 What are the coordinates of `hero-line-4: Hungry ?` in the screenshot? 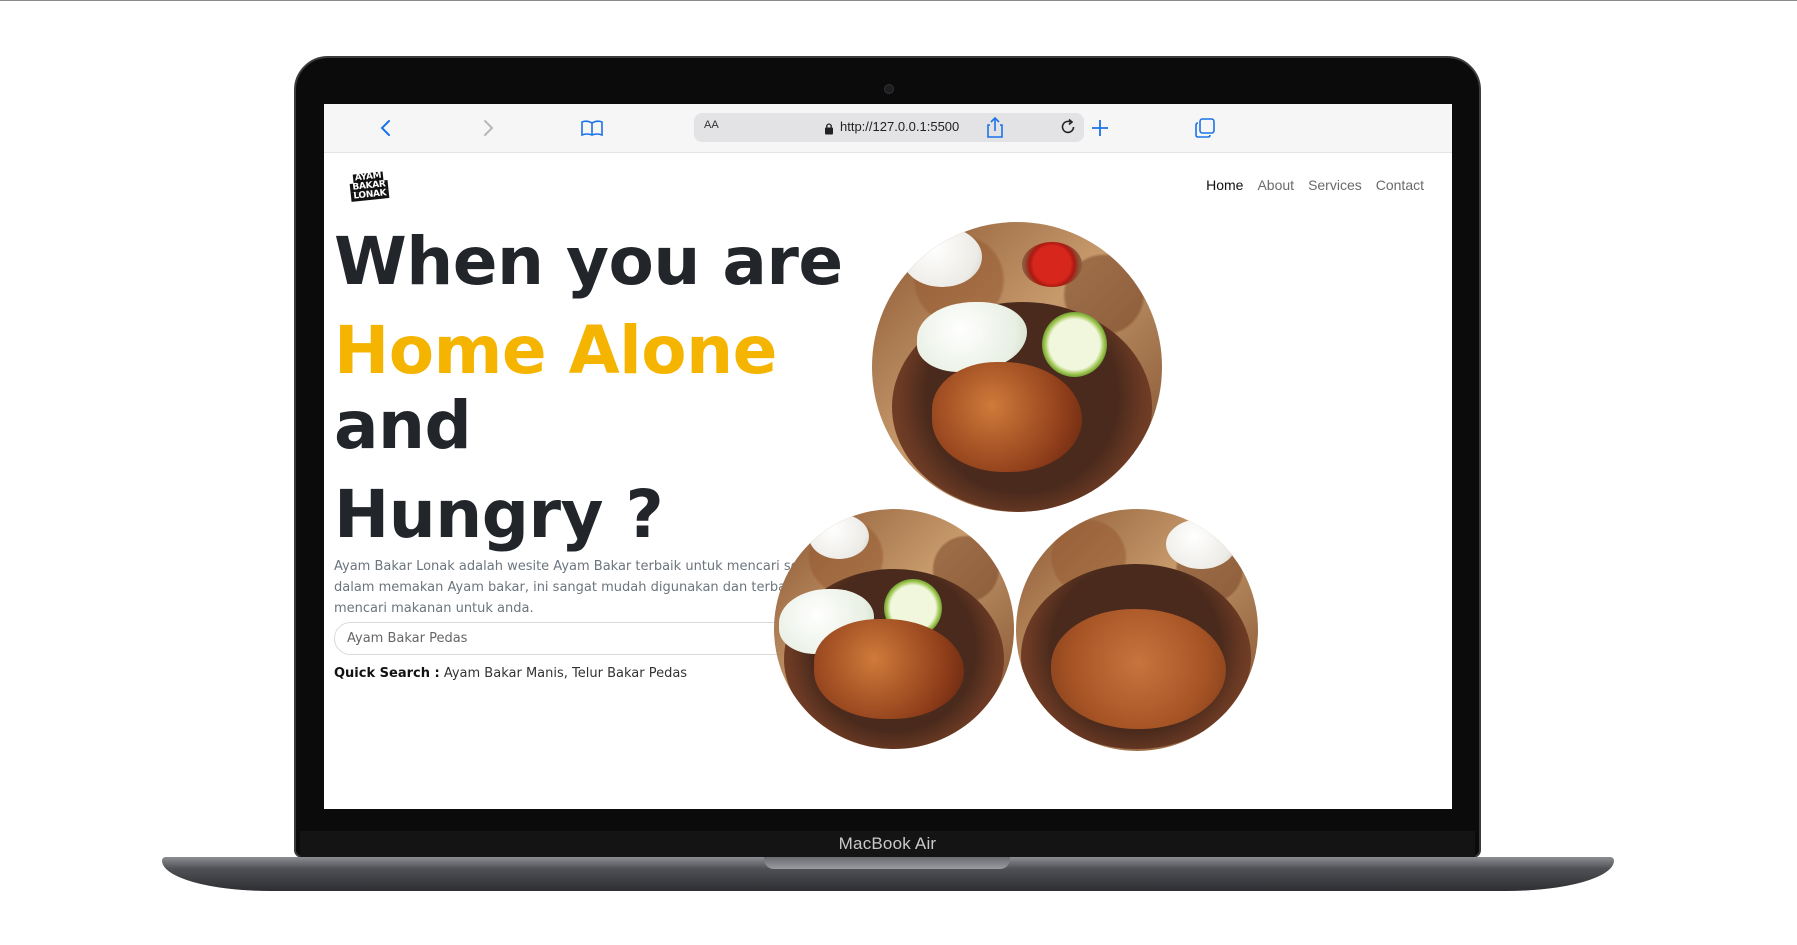 It's located at (499, 514).